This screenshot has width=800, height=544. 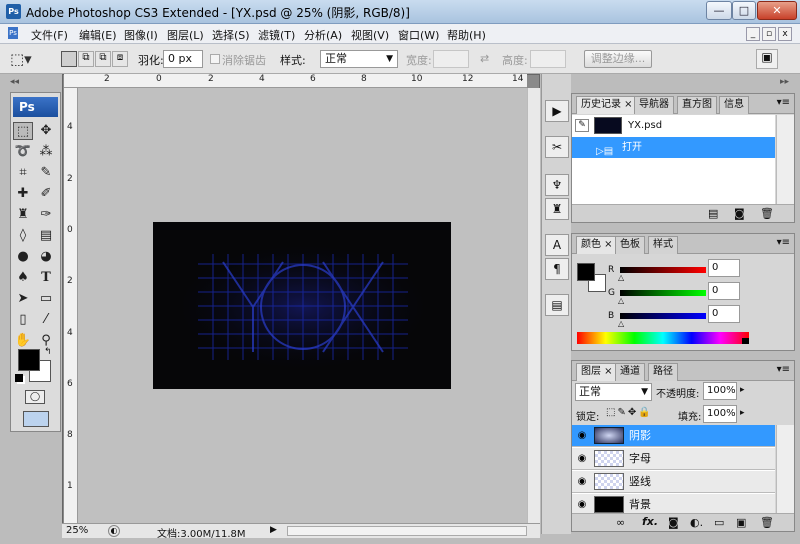 I want to click on paragraph-panel-icon: ¶, so click(x=557, y=269).